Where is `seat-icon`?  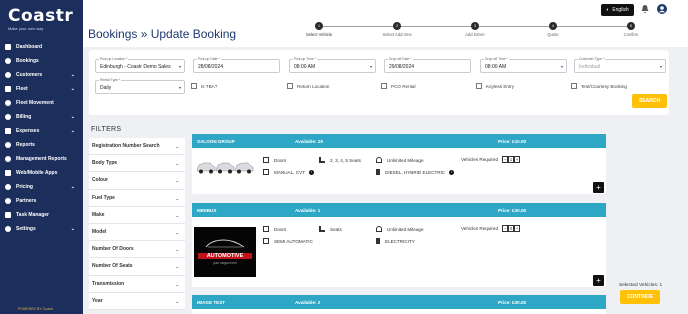
seat-icon is located at coordinates (322, 229).